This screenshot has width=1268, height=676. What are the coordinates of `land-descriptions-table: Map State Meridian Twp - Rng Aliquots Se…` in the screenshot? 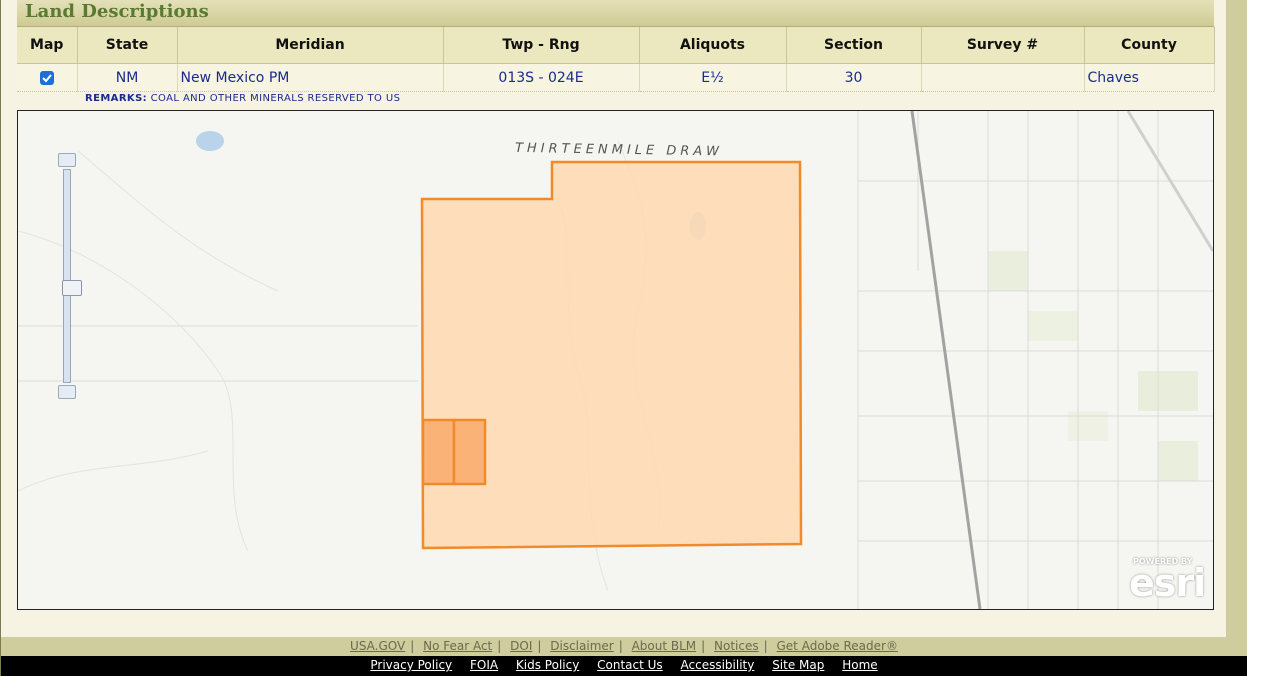 It's located at (616, 59).